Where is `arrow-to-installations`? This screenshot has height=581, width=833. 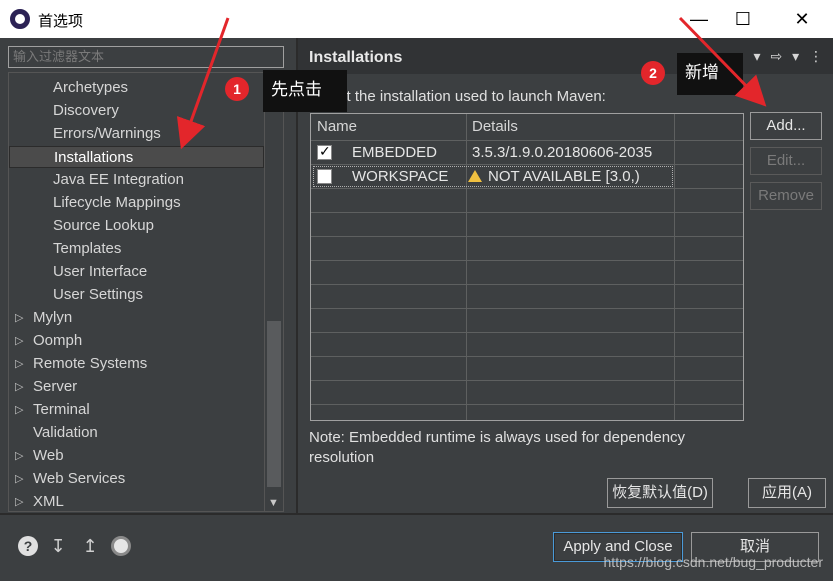
arrow-to-installations is located at coordinates (203, 83).